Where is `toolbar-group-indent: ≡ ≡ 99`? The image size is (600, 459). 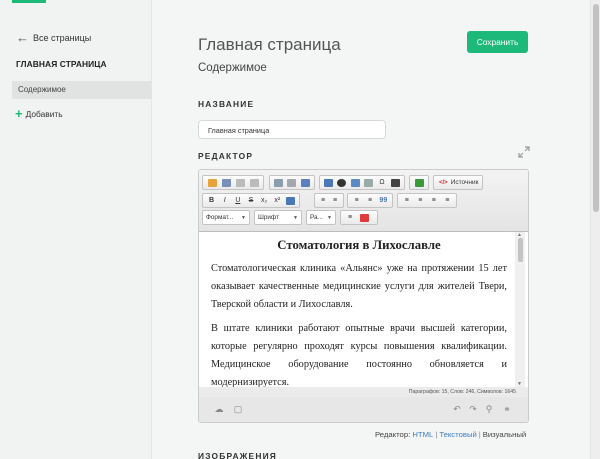
toolbar-group-indent: ≡ ≡ 99 is located at coordinates (370, 200).